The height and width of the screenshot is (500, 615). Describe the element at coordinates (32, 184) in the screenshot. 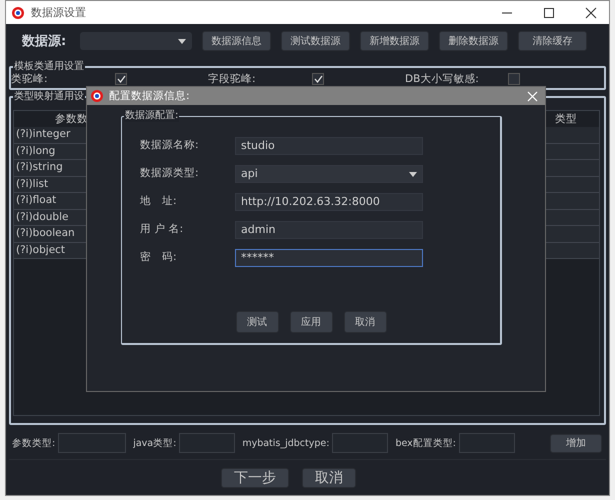

I see `table-cell-text: (?i)list` at that location.